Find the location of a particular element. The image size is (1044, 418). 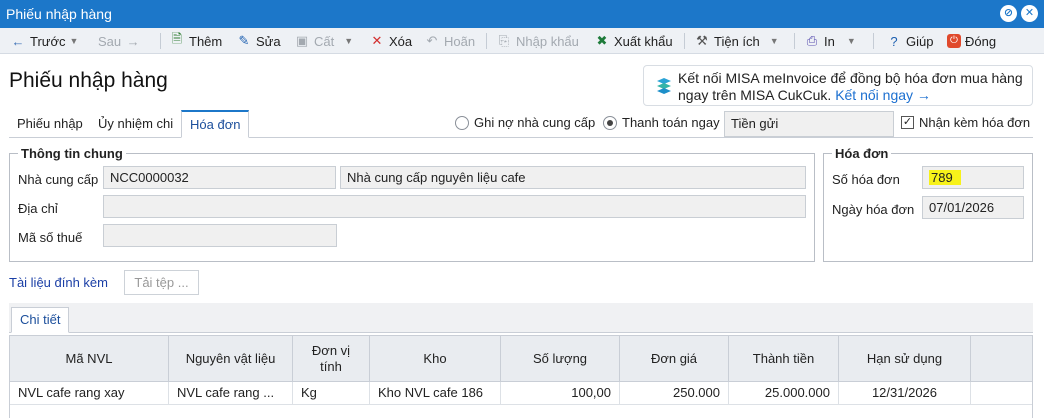

col-header-expiry: Hạn sử dụng is located at coordinates (905, 359).